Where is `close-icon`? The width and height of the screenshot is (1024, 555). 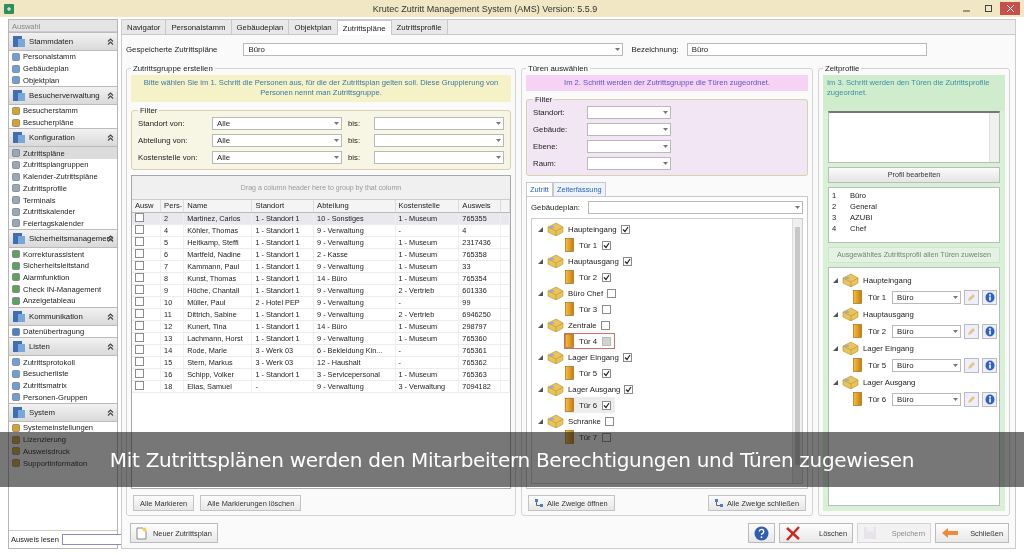 close-icon is located at coordinates (1010, 8).